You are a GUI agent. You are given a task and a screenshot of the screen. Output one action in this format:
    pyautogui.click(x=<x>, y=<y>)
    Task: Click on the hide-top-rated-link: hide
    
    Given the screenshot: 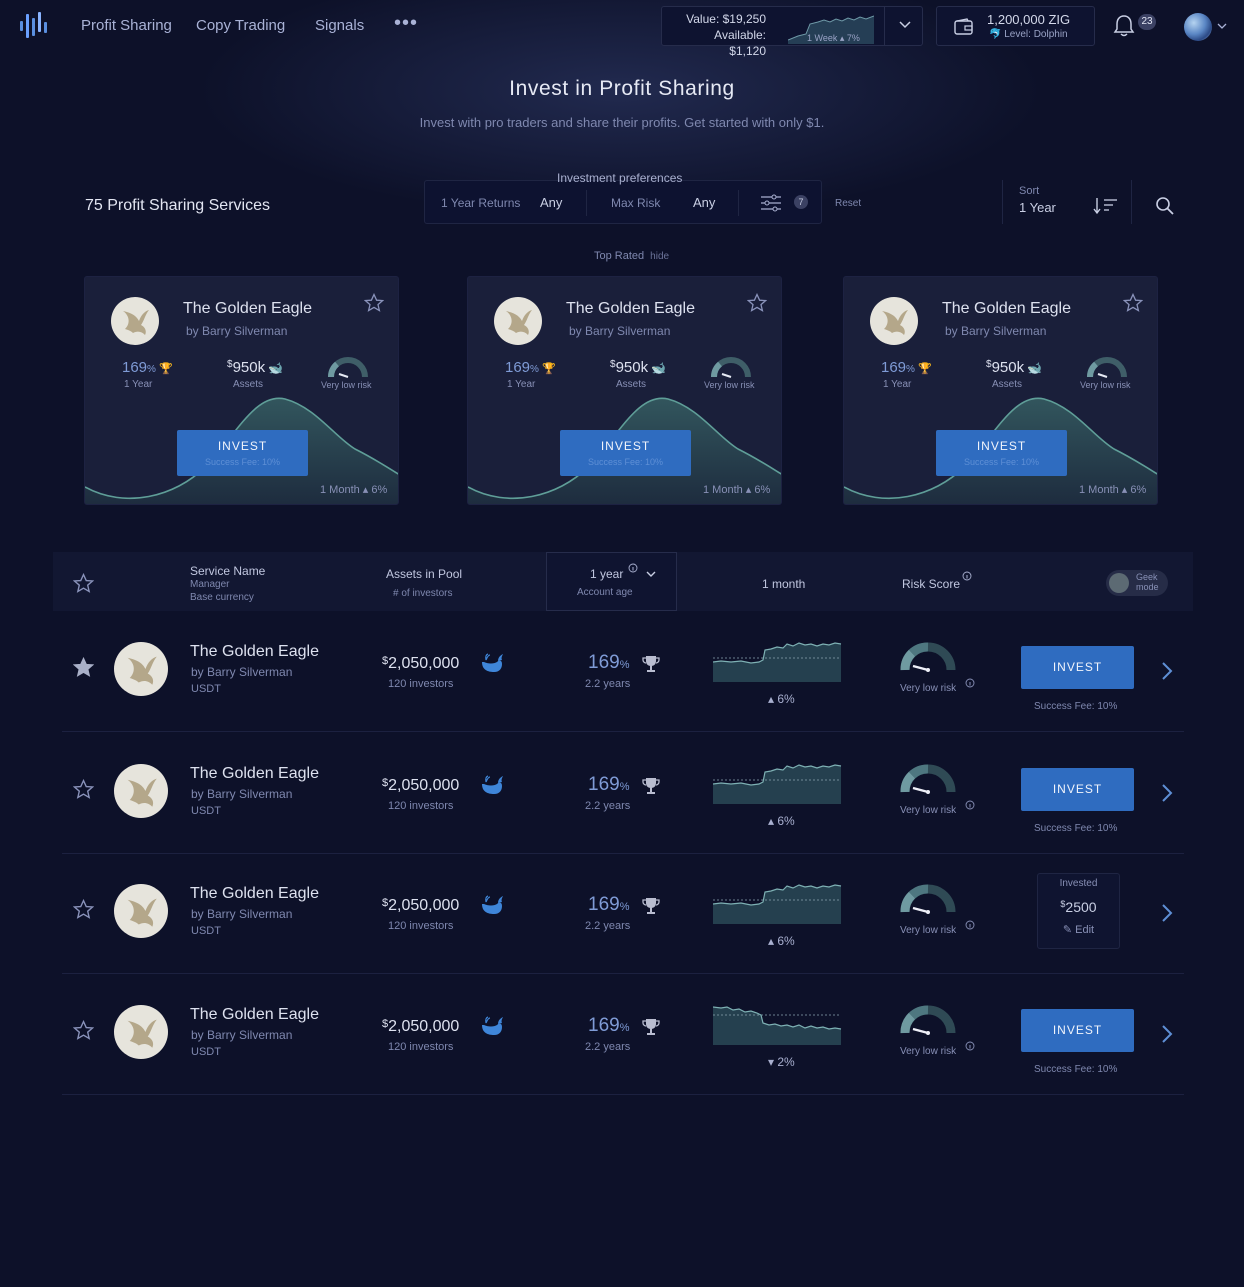 What is the action you would take?
    pyautogui.click(x=659, y=256)
    